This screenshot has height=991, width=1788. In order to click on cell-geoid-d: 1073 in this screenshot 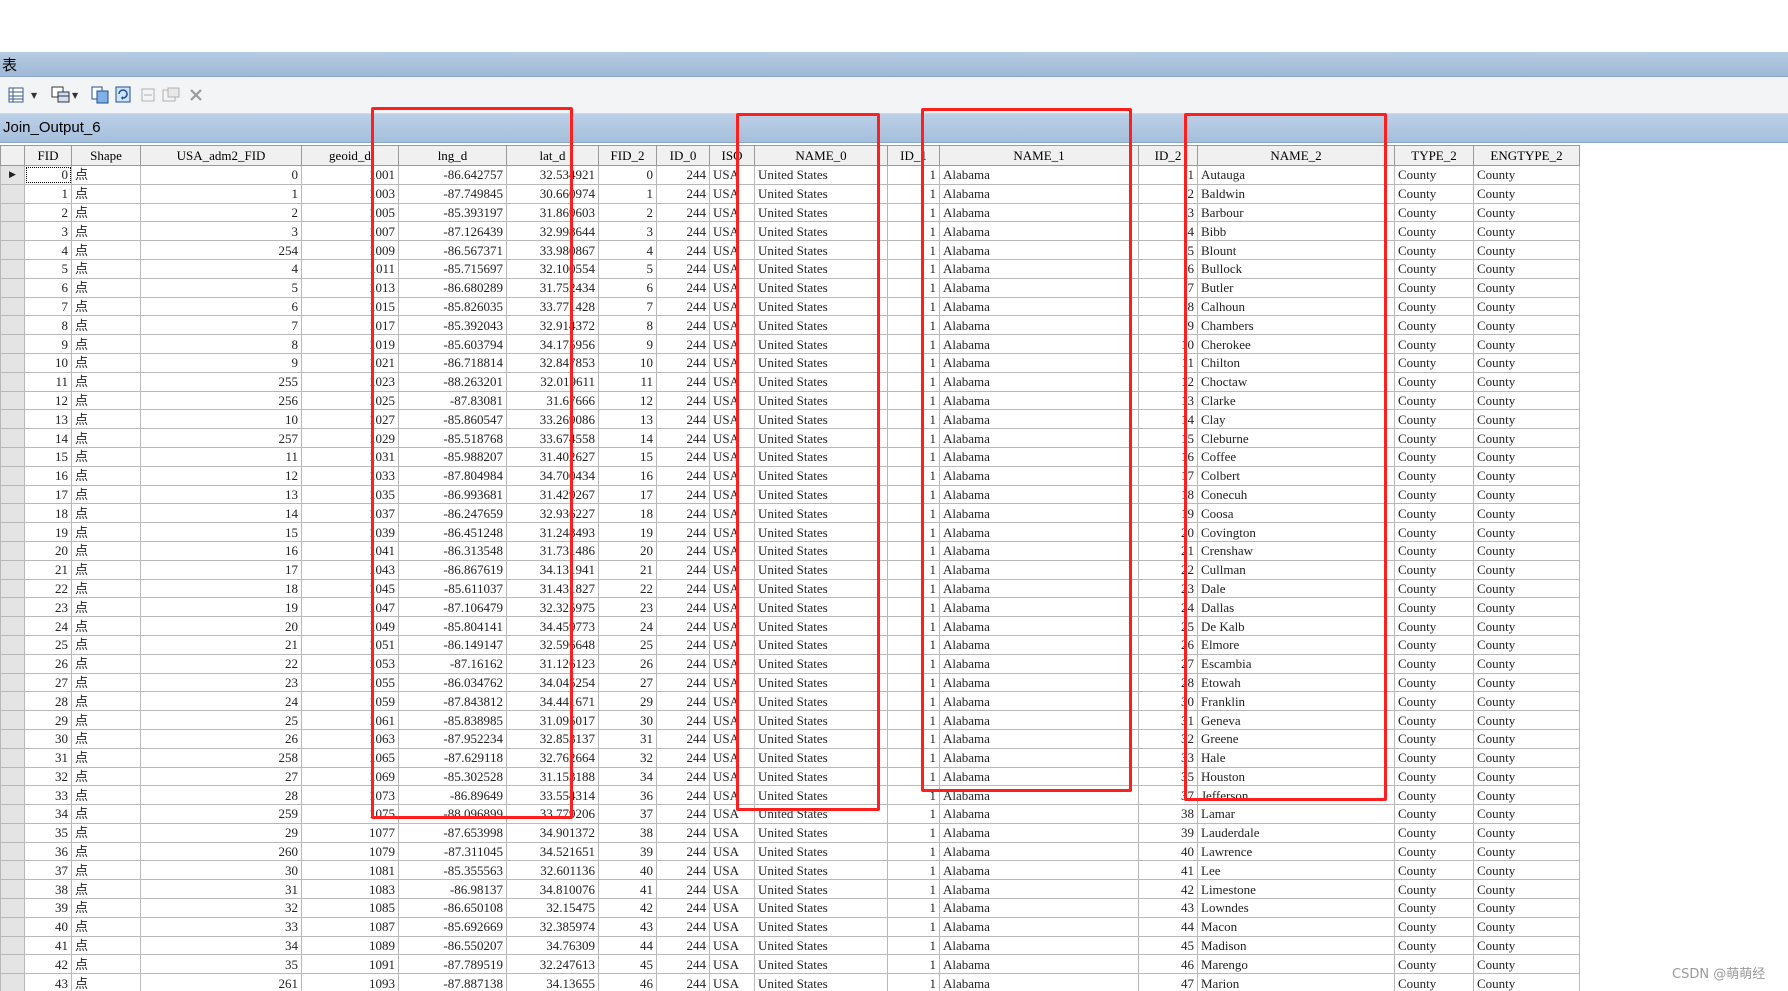, I will do `click(350, 795)`.